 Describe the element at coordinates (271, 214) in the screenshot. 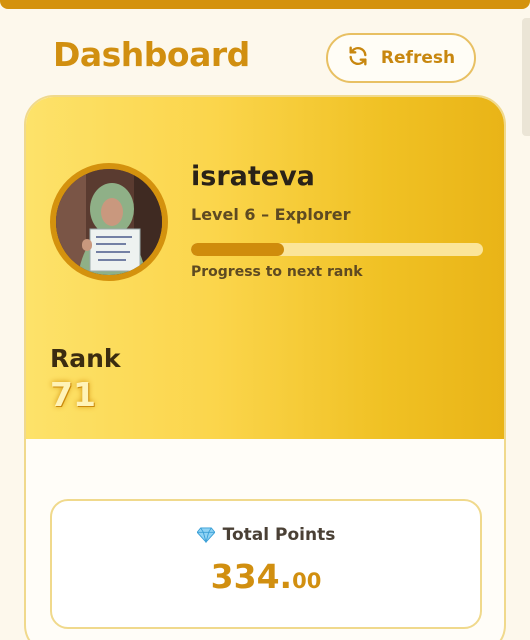

I see `level-text: Level 6 – Explorer` at that location.